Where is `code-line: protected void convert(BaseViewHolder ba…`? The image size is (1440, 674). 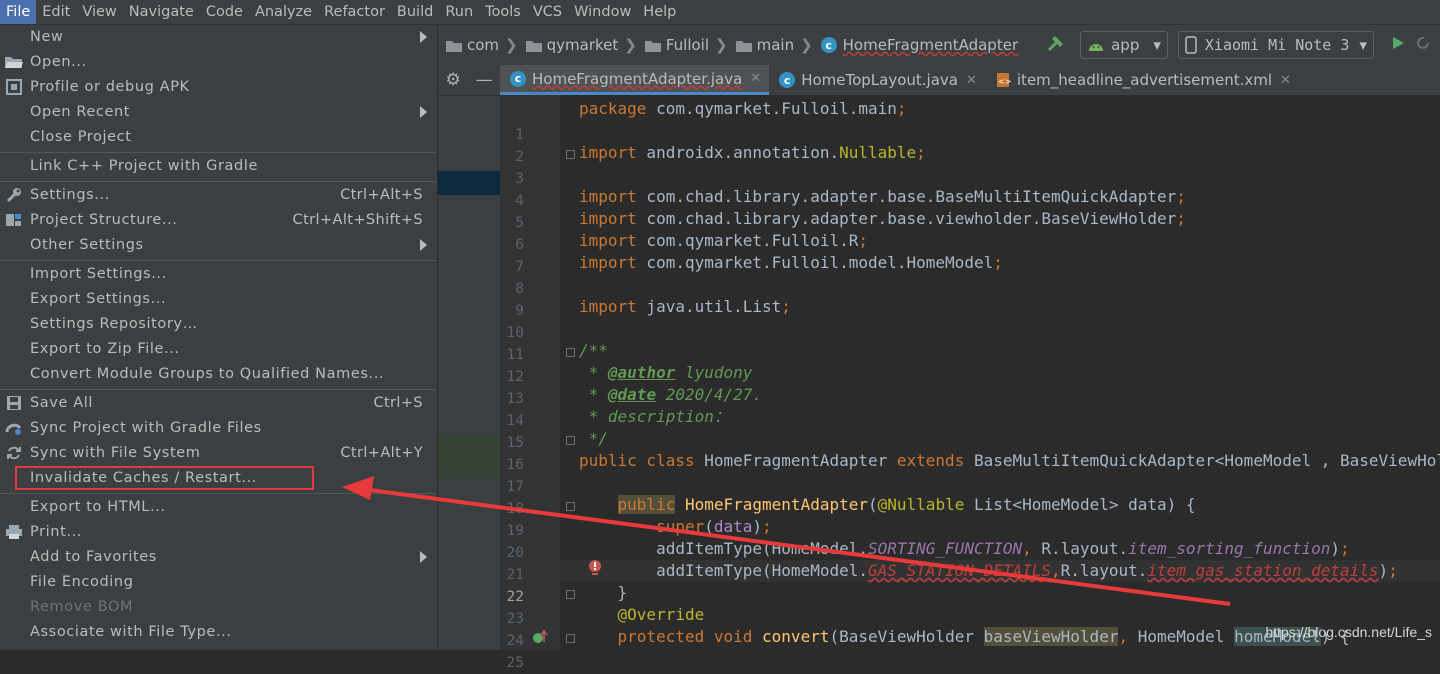
code-line: protected void convert(BaseViewHolder ba… is located at coordinates (983, 636).